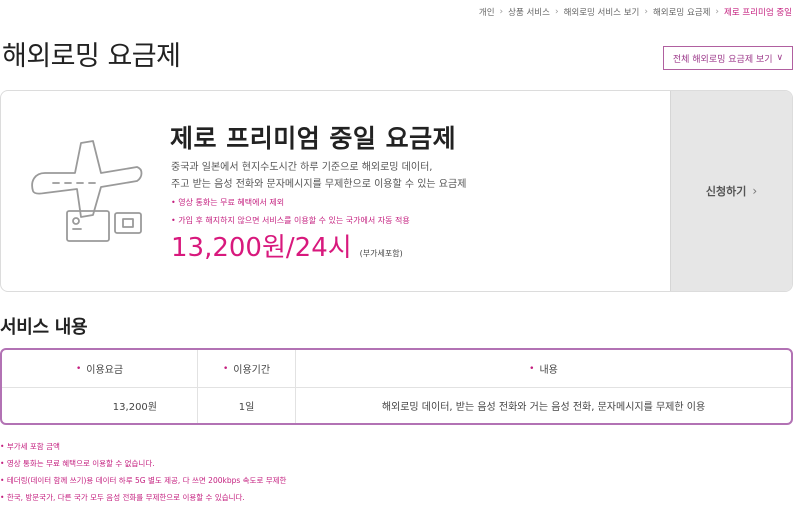 This screenshot has width=800, height=512. I want to click on plan-name: 제로 프리미엄 중일 요금제, so click(313, 138).